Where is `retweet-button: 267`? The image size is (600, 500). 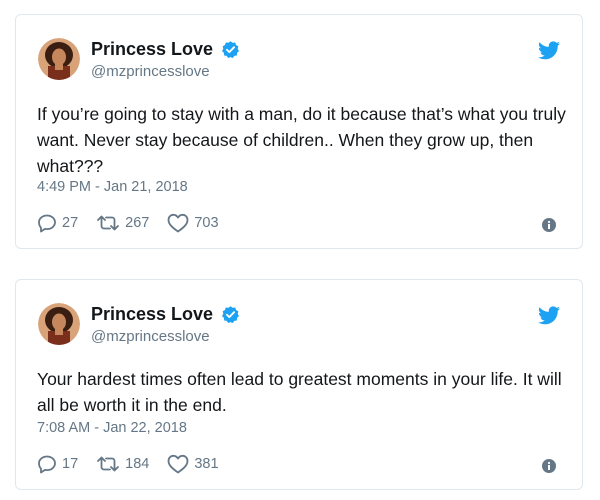
retweet-button: 267 is located at coordinates (122, 223).